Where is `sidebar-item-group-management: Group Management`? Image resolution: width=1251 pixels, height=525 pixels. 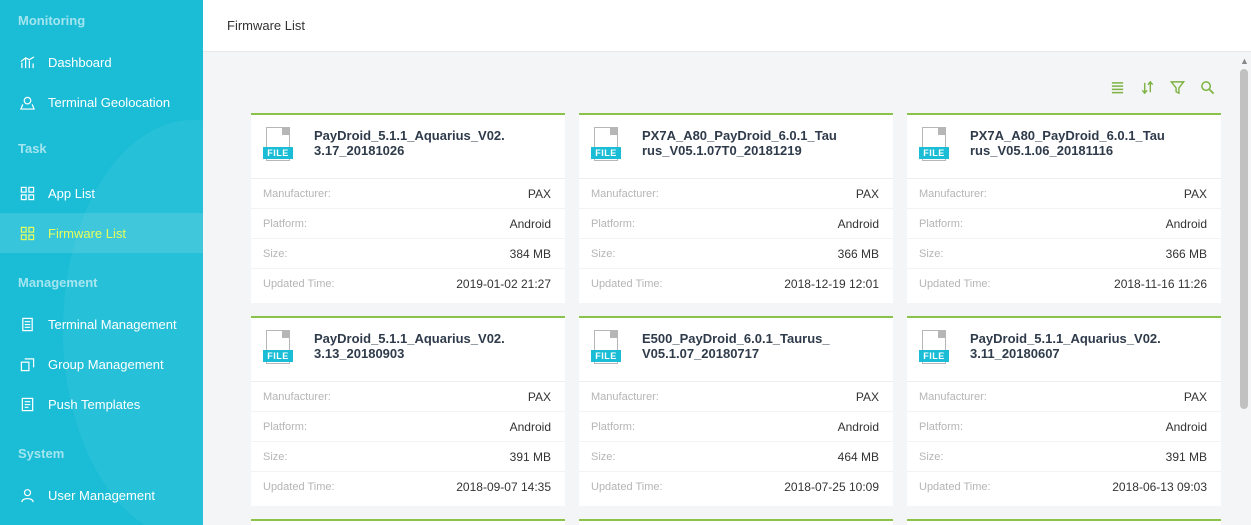
sidebar-item-group-management: Group Management is located at coordinates (101, 364).